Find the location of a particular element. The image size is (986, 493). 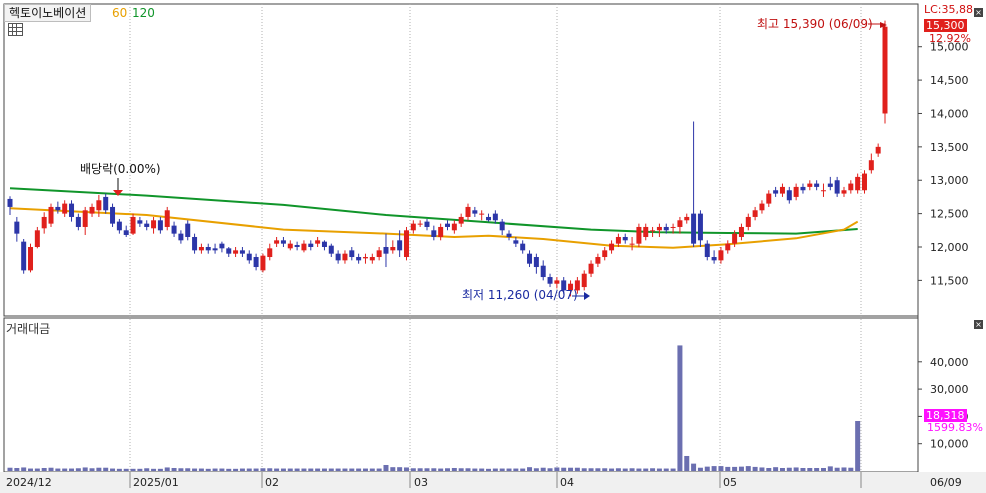

main-chart-close-icon: × is located at coordinates (978, 12).